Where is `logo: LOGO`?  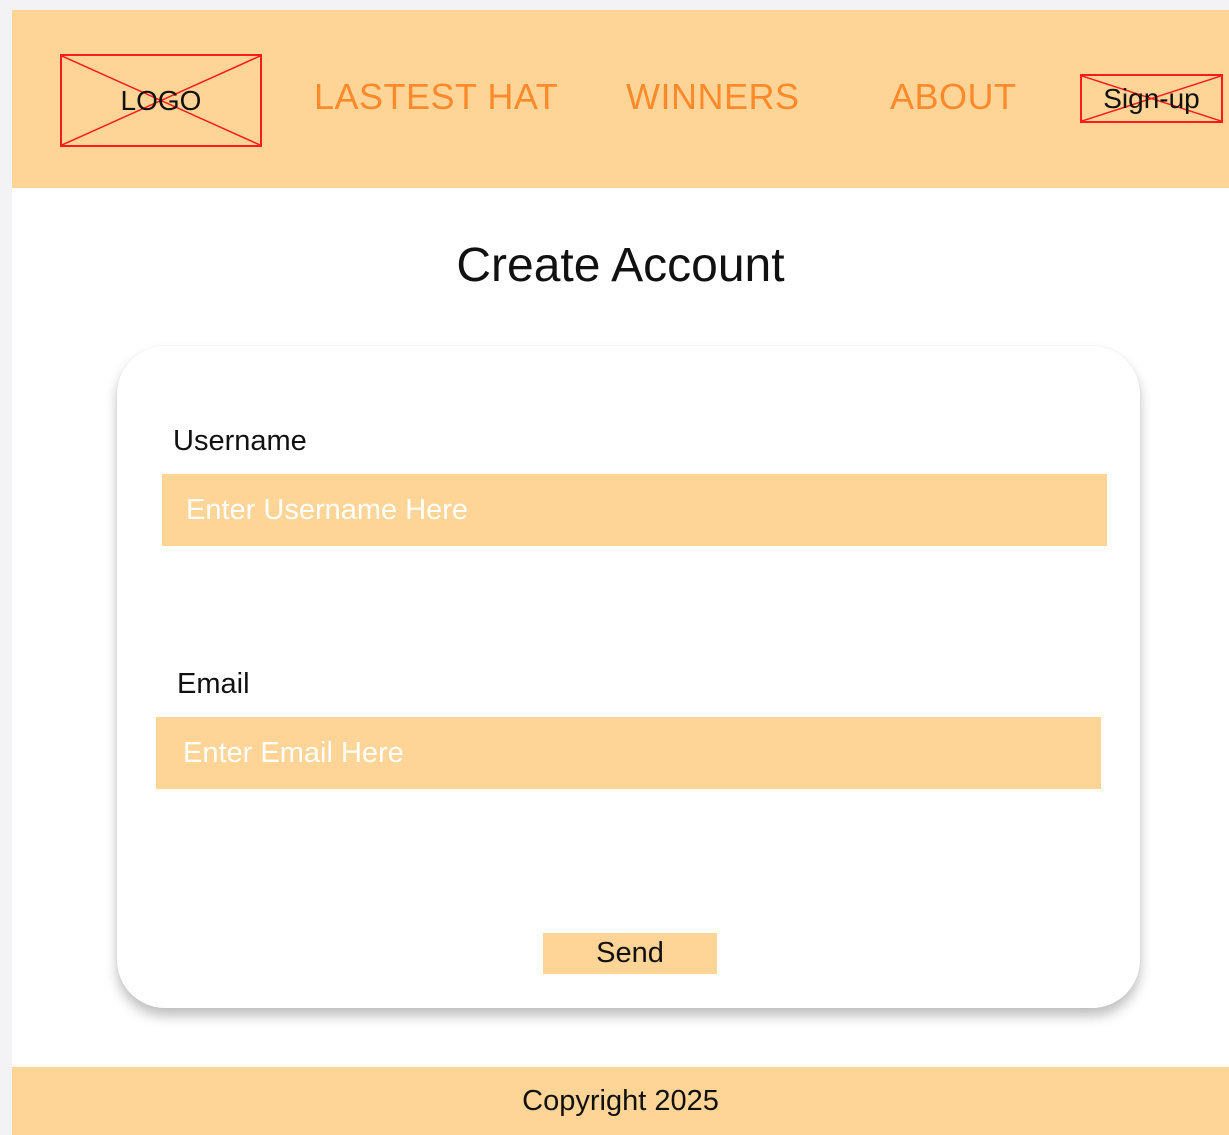
logo: LOGO is located at coordinates (161, 100).